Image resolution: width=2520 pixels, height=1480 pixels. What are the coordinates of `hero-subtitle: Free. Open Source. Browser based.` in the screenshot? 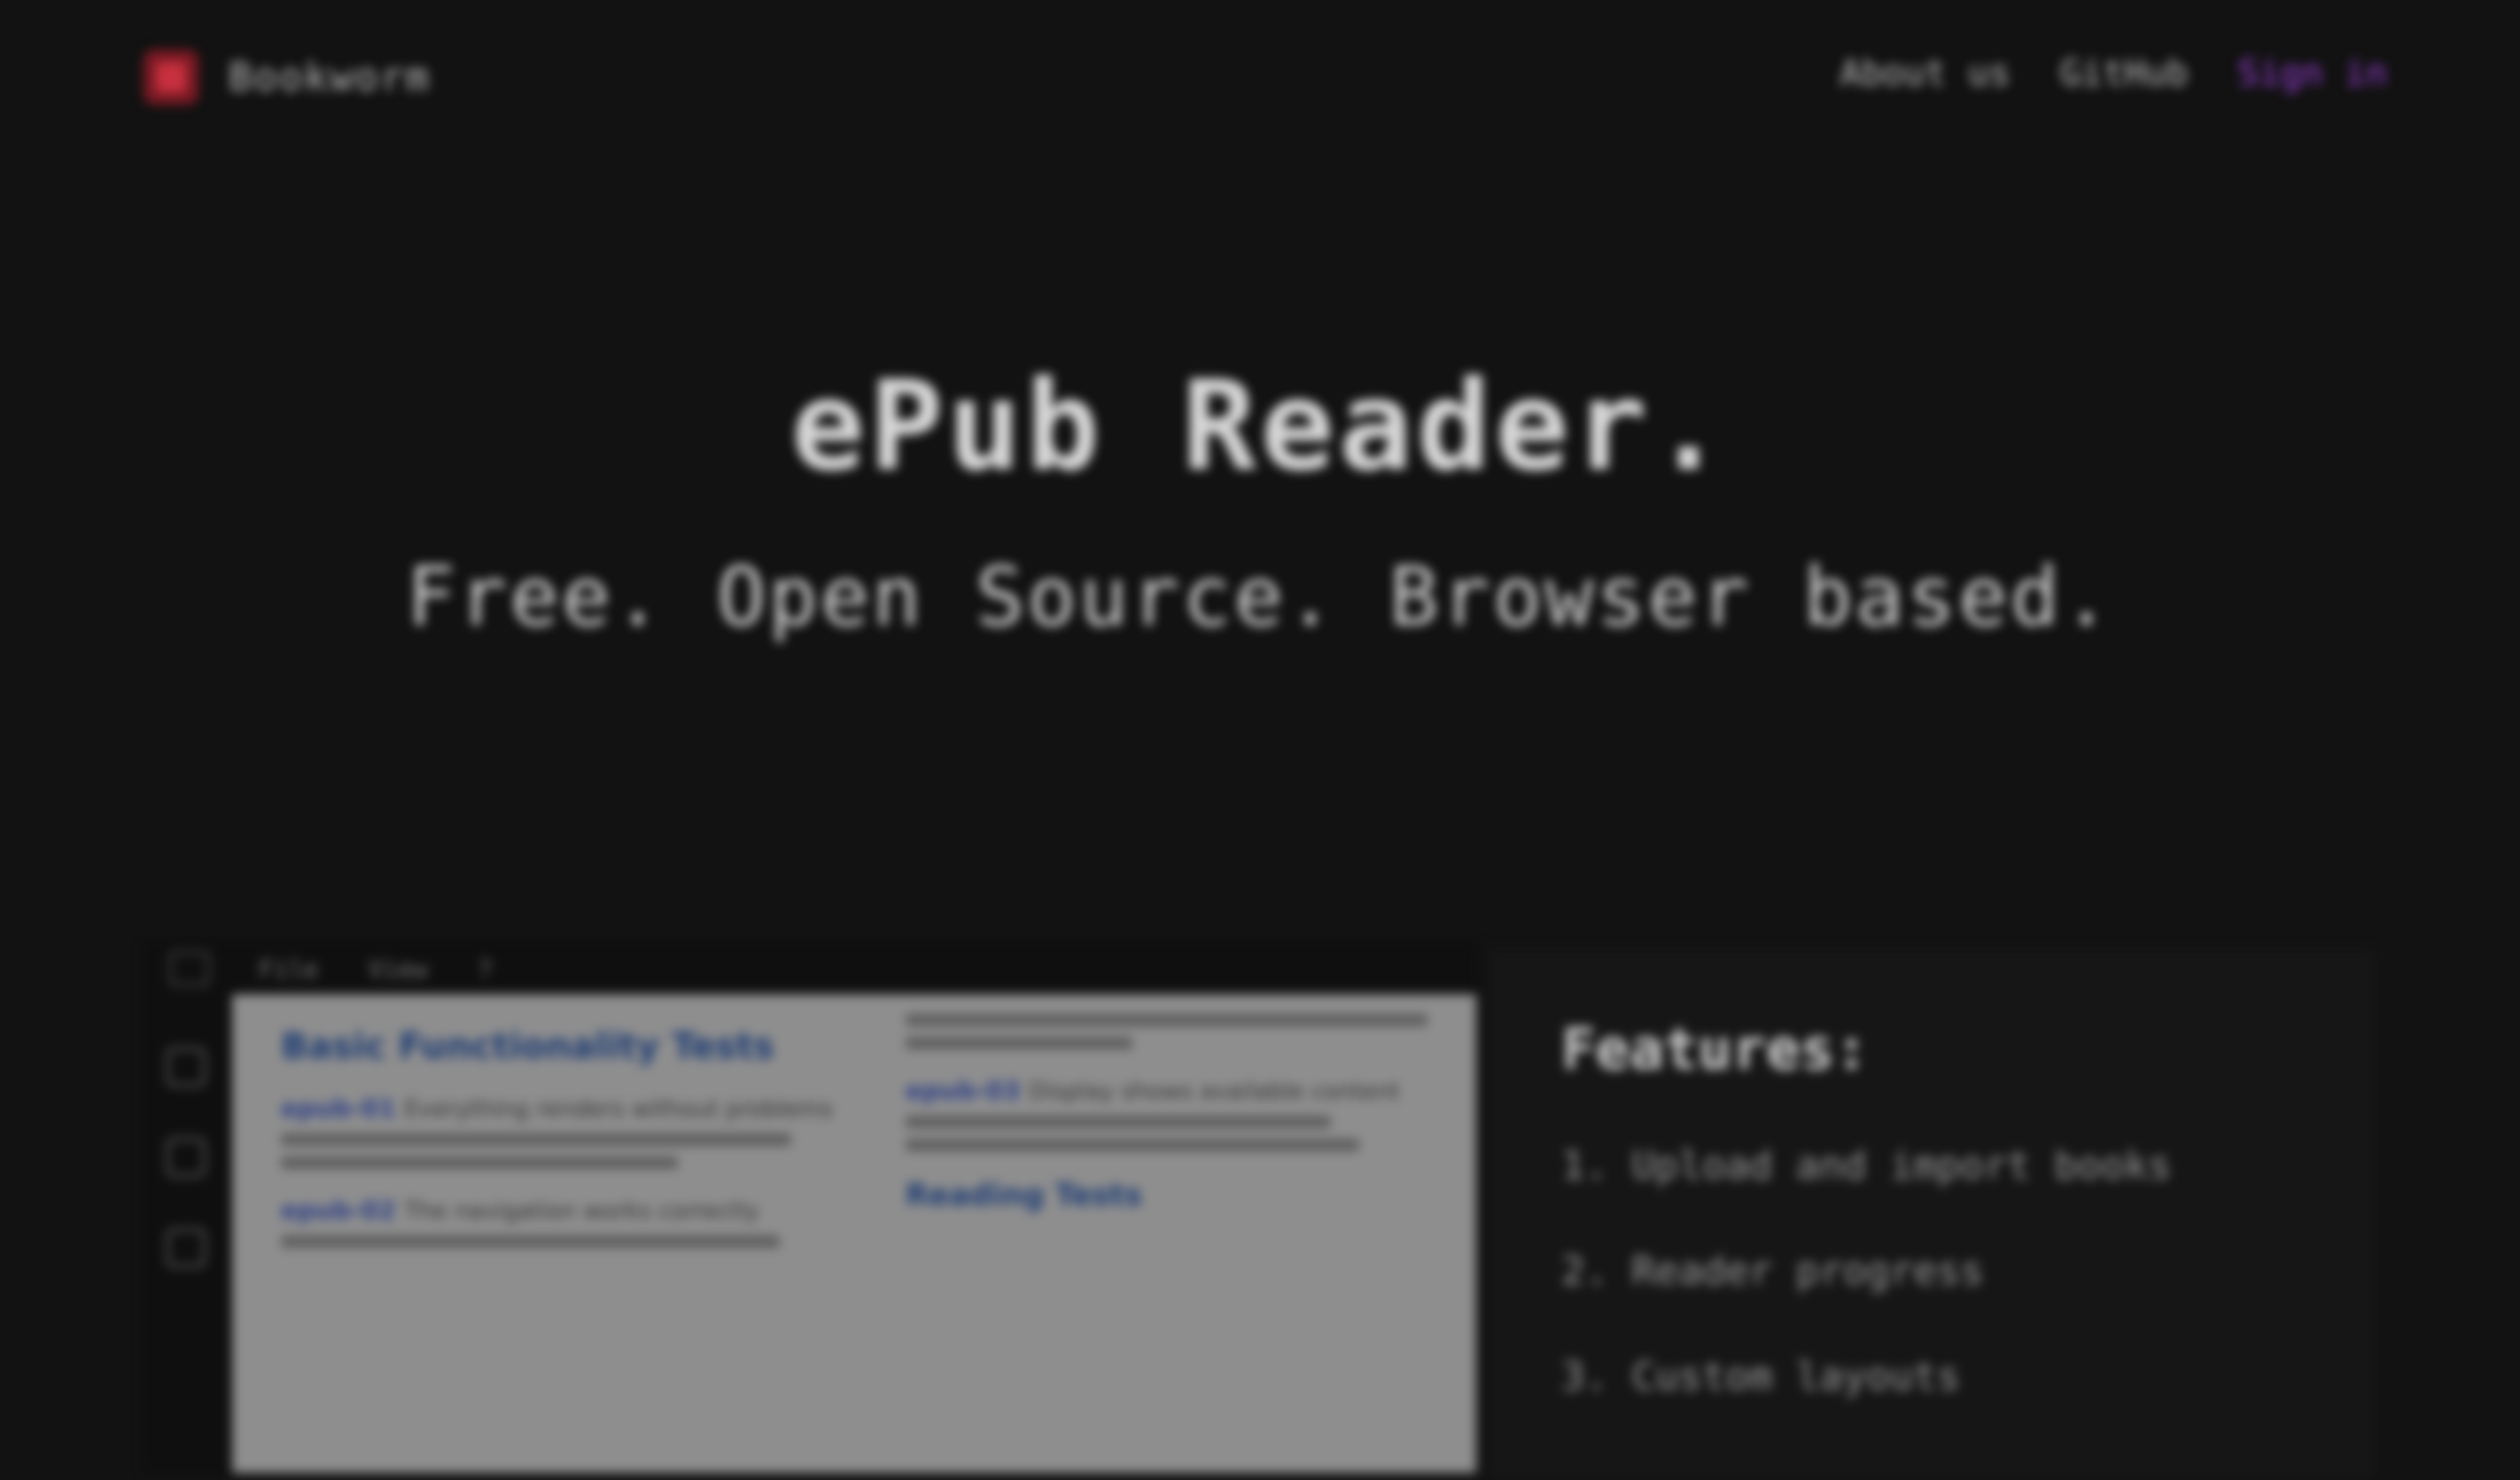 It's located at (1260, 596).